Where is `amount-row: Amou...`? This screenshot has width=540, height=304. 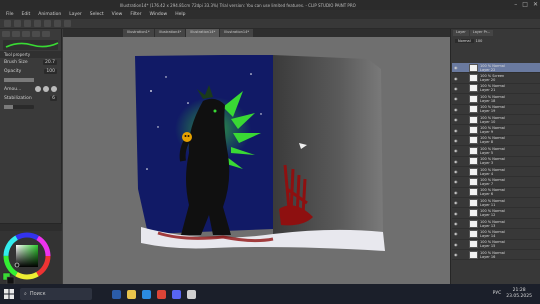
amount-row: Amou... is located at coordinates (30, 89).